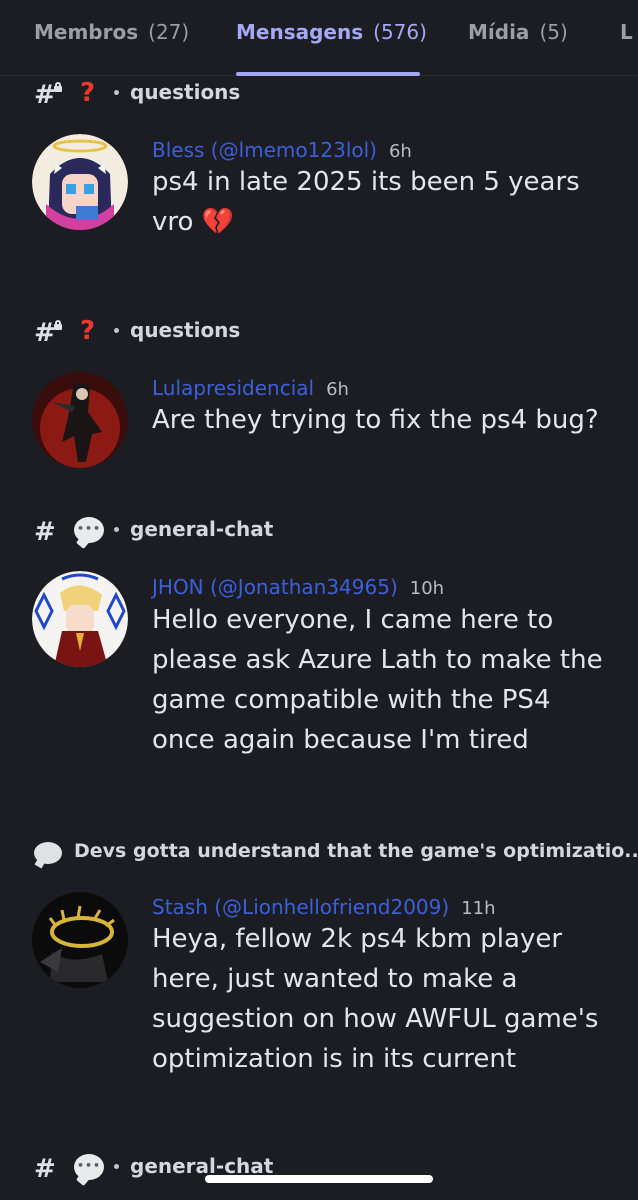 This screenshot has width=638, height=1200. Describe the element at coordinates (328, 74) in the screenshot. I see `active-tab-indicator` at that location.